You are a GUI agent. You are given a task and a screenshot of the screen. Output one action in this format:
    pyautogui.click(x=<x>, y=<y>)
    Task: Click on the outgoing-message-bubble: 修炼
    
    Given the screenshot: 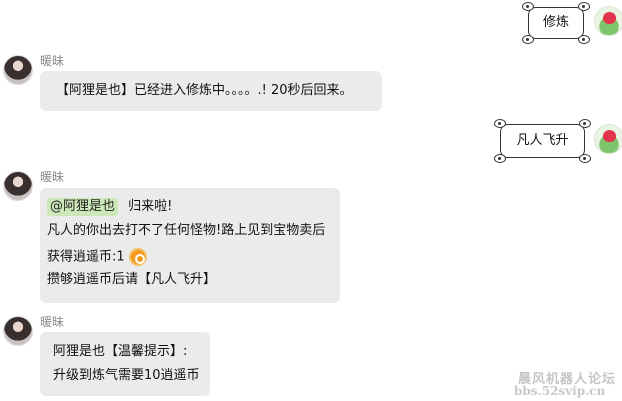 What is the action you would take?
    pyautogui.click(x=556, y=23)
    